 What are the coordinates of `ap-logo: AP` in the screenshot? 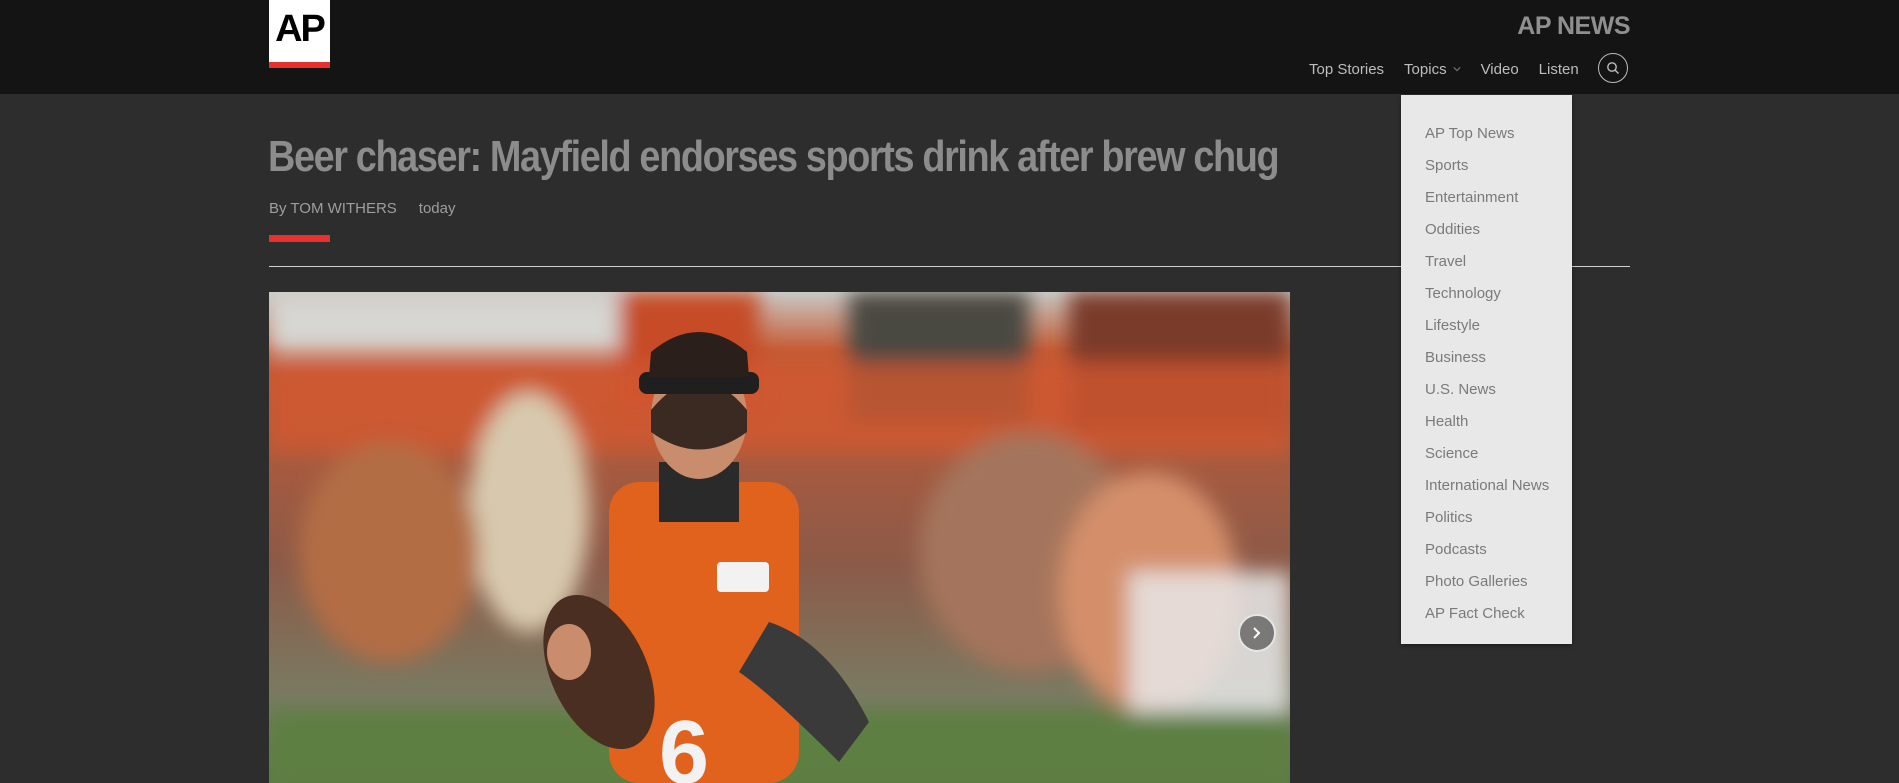 It's located at (299, 34).